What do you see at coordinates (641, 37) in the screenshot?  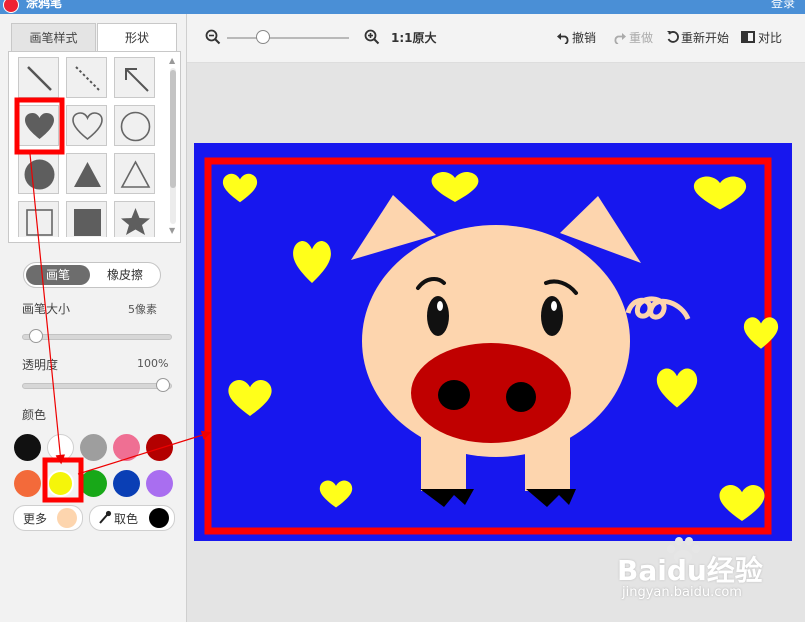 I see `redo-button: 重做` at bounding box center [641, 37].